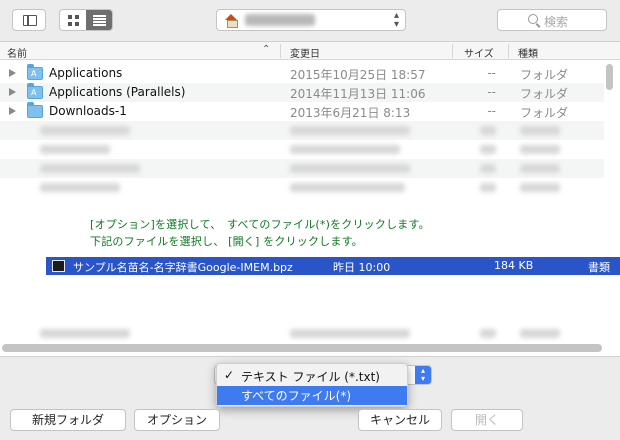  I want to click on new-folder-button: 新規フォルダ, so click(68, 420).